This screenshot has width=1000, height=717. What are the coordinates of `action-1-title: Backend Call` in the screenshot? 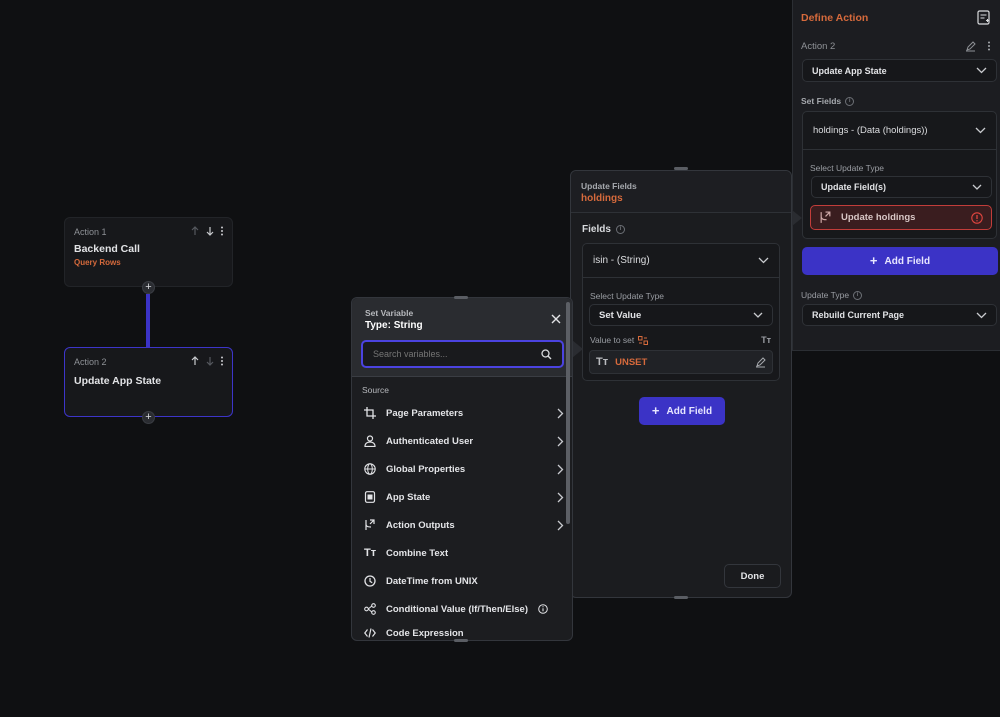 It's located at (107, 249).